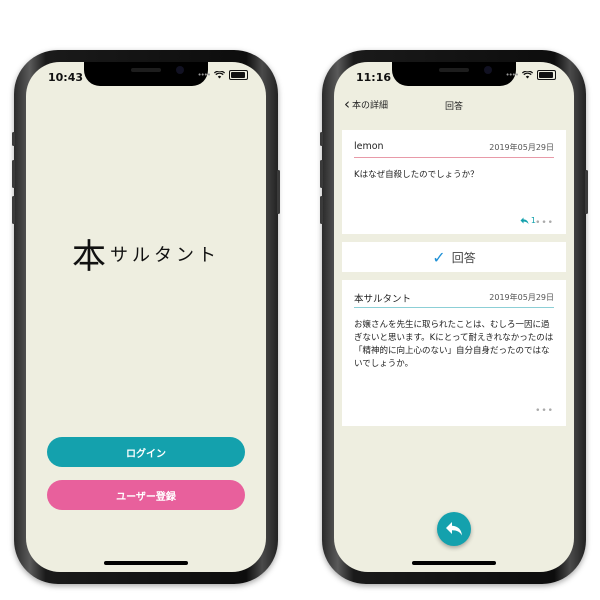  I want to click on question-divider, so click(454, 157).